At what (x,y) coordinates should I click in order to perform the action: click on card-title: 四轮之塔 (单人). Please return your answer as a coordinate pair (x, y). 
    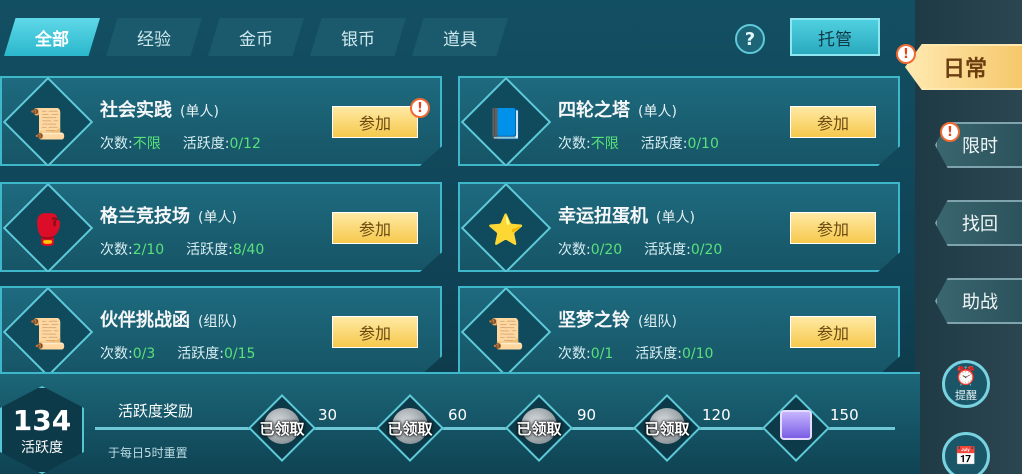
    Looking at the image, I should click on (617, 110).